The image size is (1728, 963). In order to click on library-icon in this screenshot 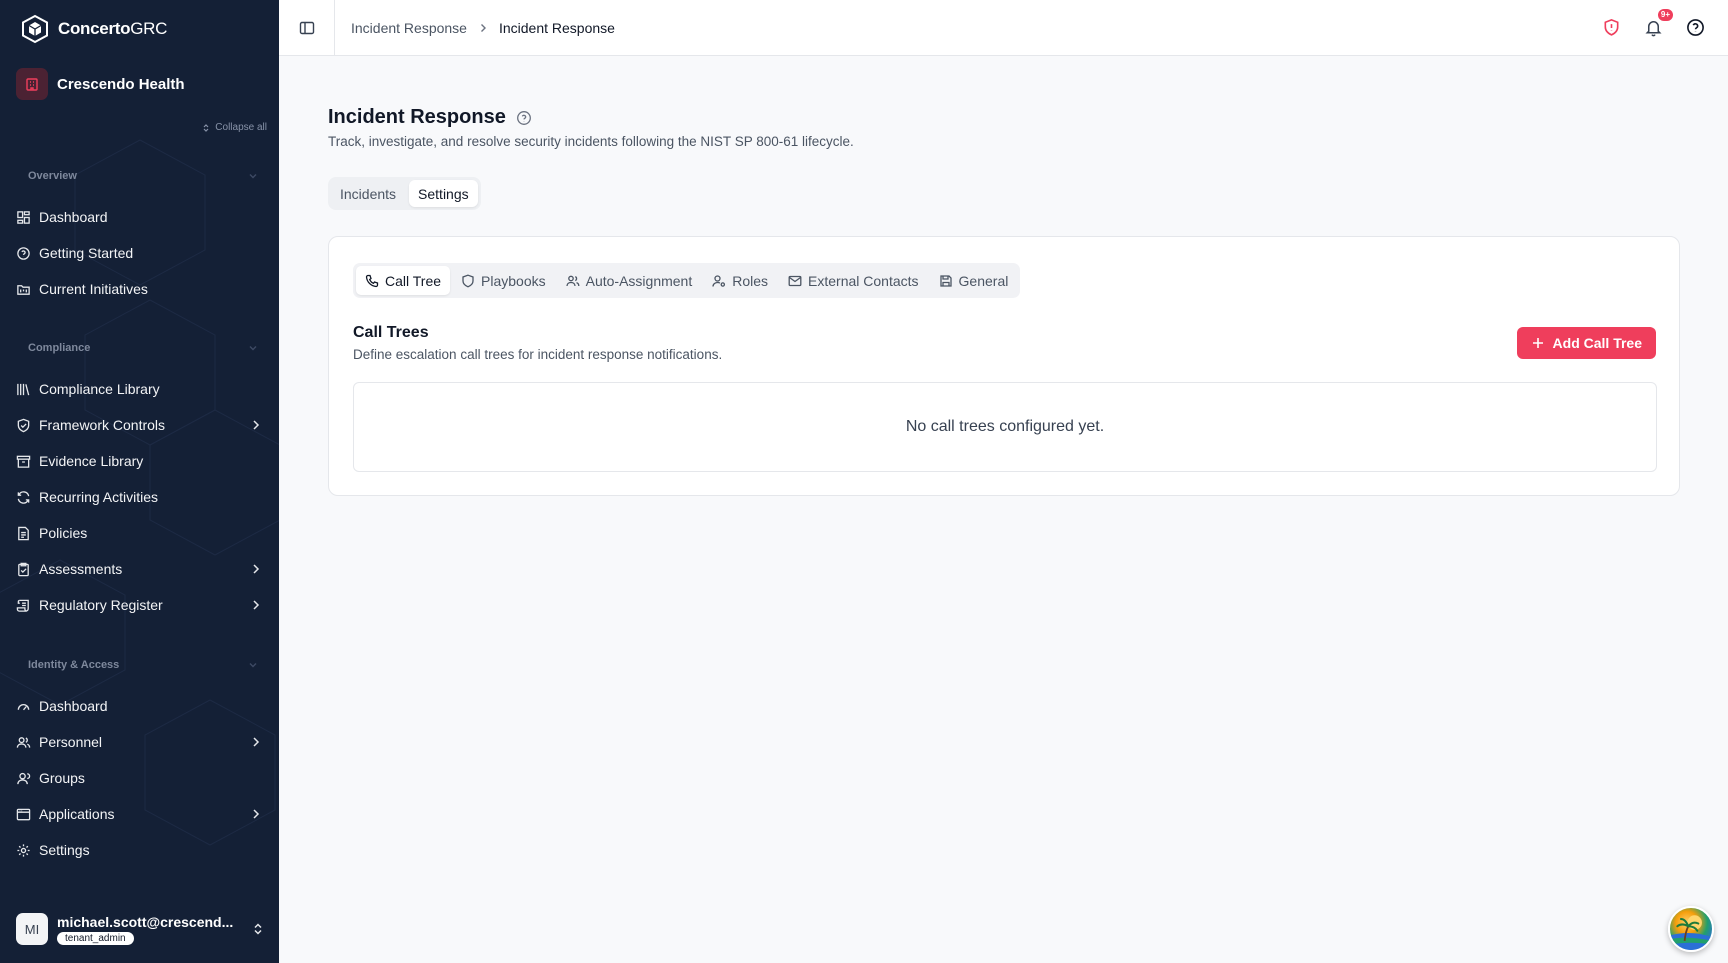, I will do `click(23, 389)`.